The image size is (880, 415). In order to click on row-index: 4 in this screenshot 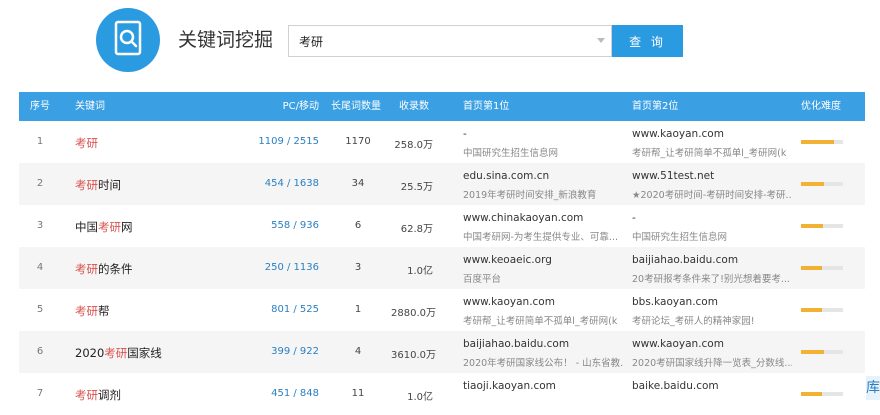, I will do `click(40, 267)`.